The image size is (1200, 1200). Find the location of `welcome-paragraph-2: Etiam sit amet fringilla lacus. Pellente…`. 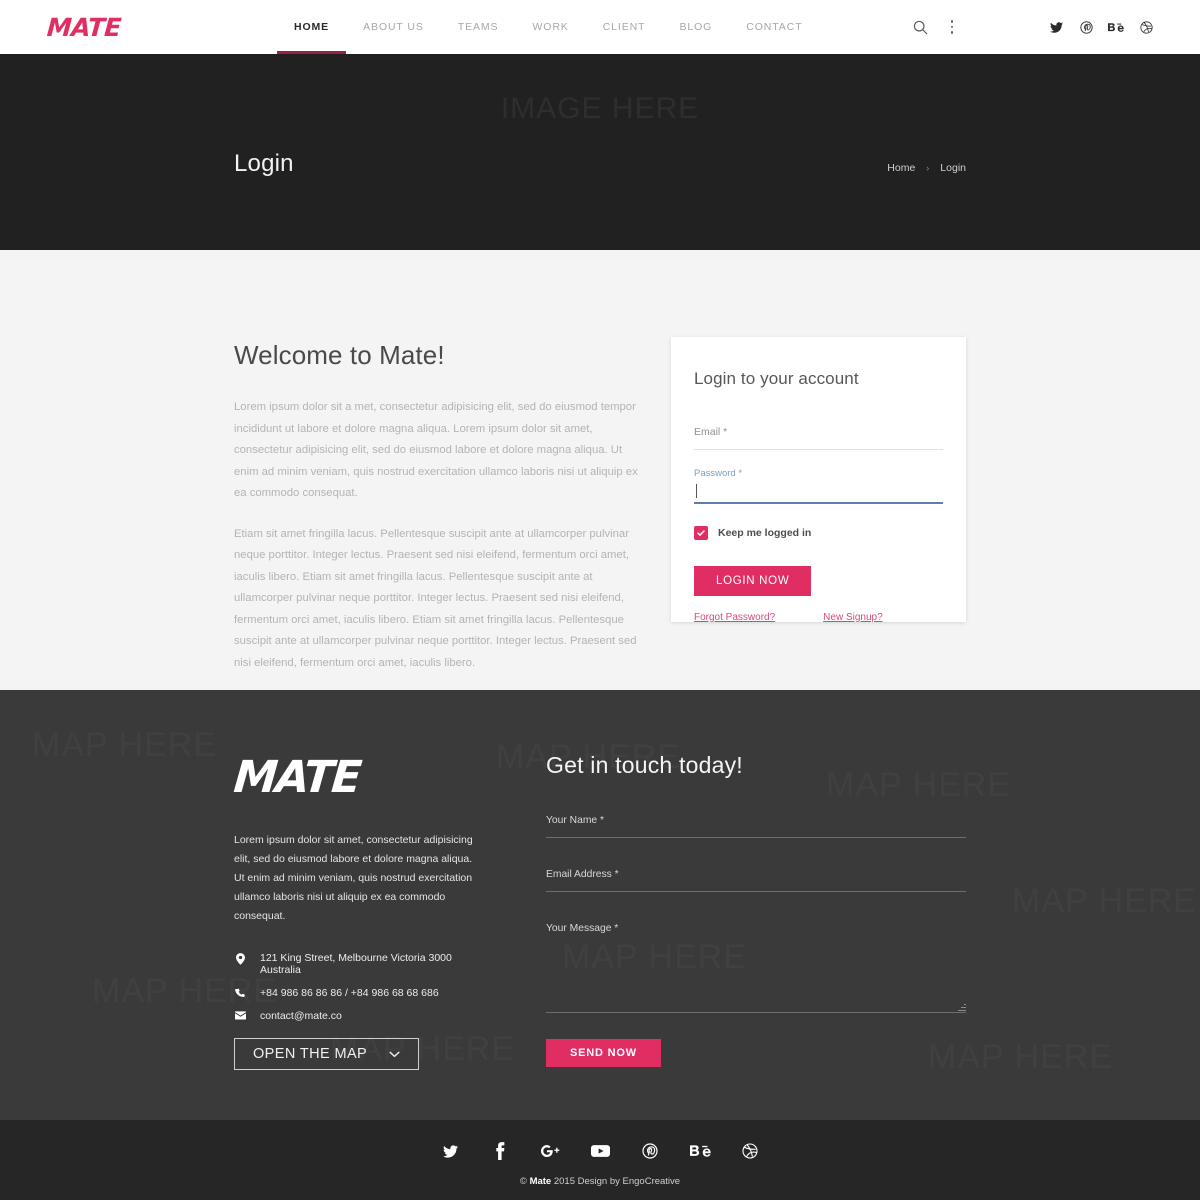

welcome-paragraph-2: Etiam sit amet fringilla lacus. Pellente… is located at coordinates (435, 598).